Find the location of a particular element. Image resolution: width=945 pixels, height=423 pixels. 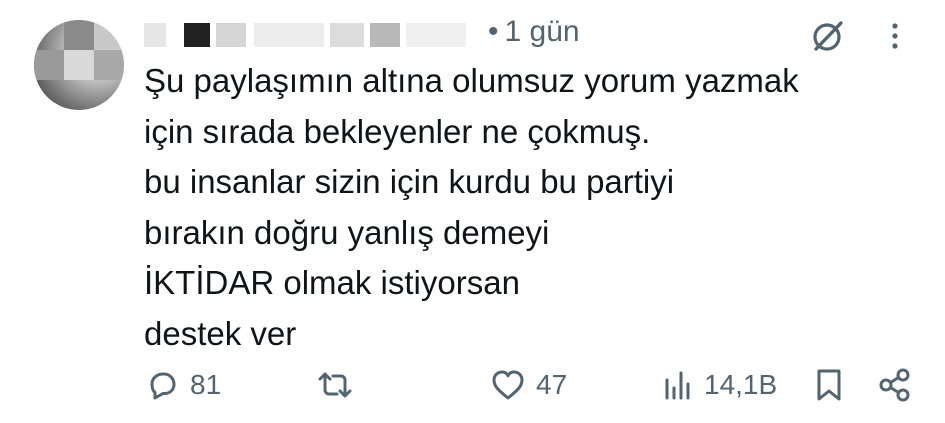

avatar is located at coordinates (79, 65).